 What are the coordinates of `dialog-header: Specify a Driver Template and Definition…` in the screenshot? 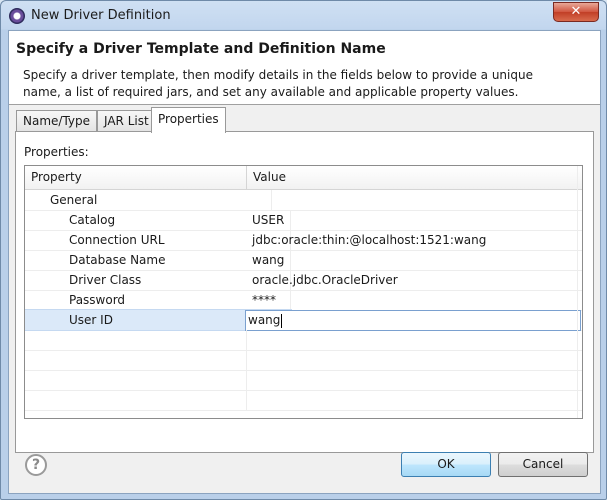 It's located at (304, 68).